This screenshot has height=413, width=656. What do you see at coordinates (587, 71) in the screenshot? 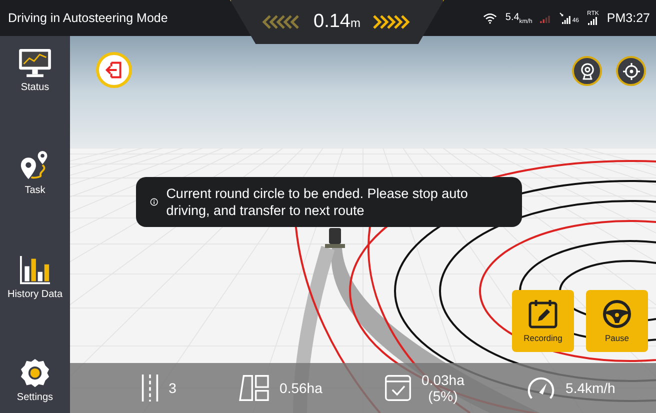
I see `webcam-icon` at bounding box center [587, 71].